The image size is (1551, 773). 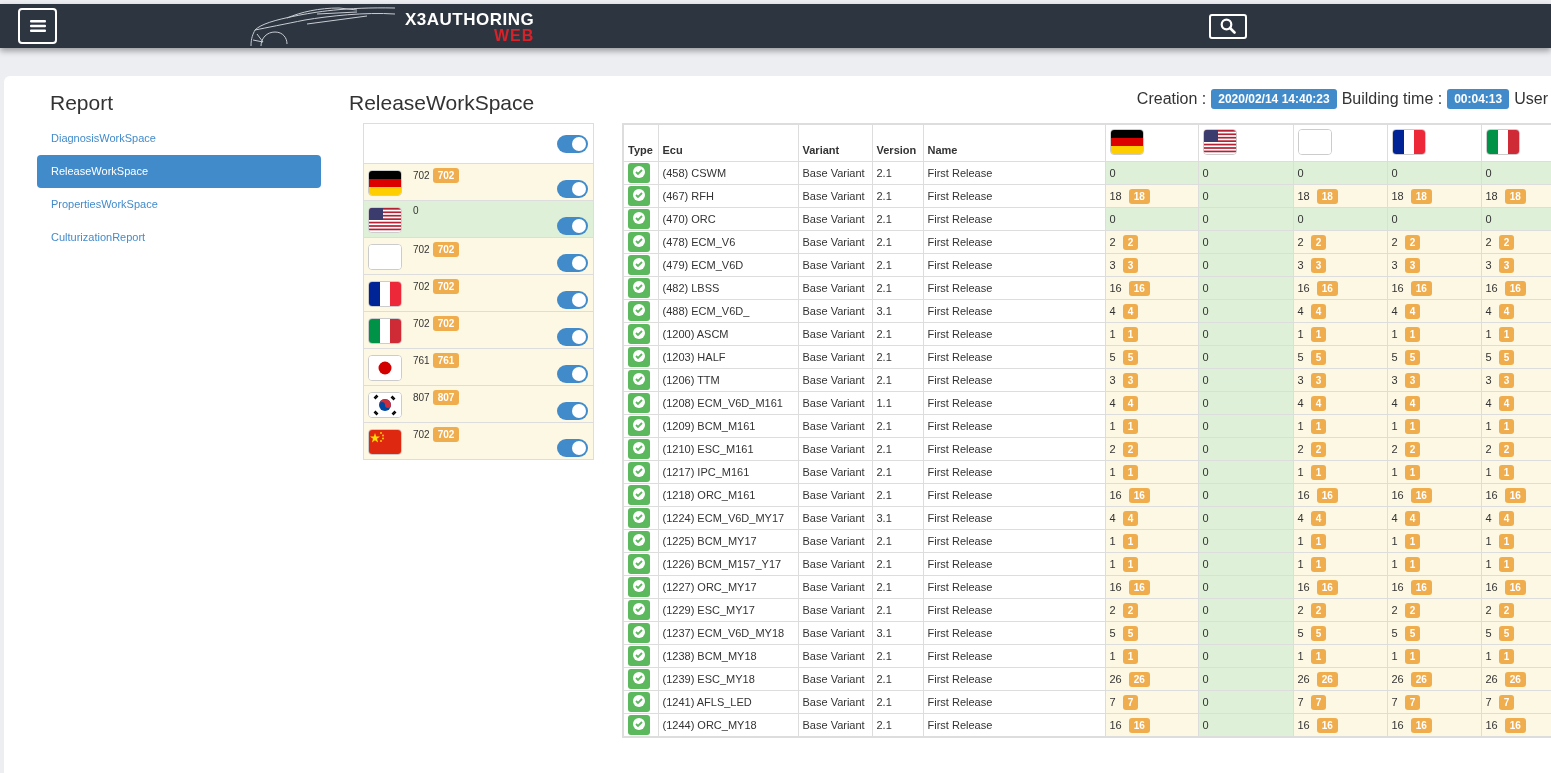 I want to click on german-flag-icon, so click(x=1126, y=142).